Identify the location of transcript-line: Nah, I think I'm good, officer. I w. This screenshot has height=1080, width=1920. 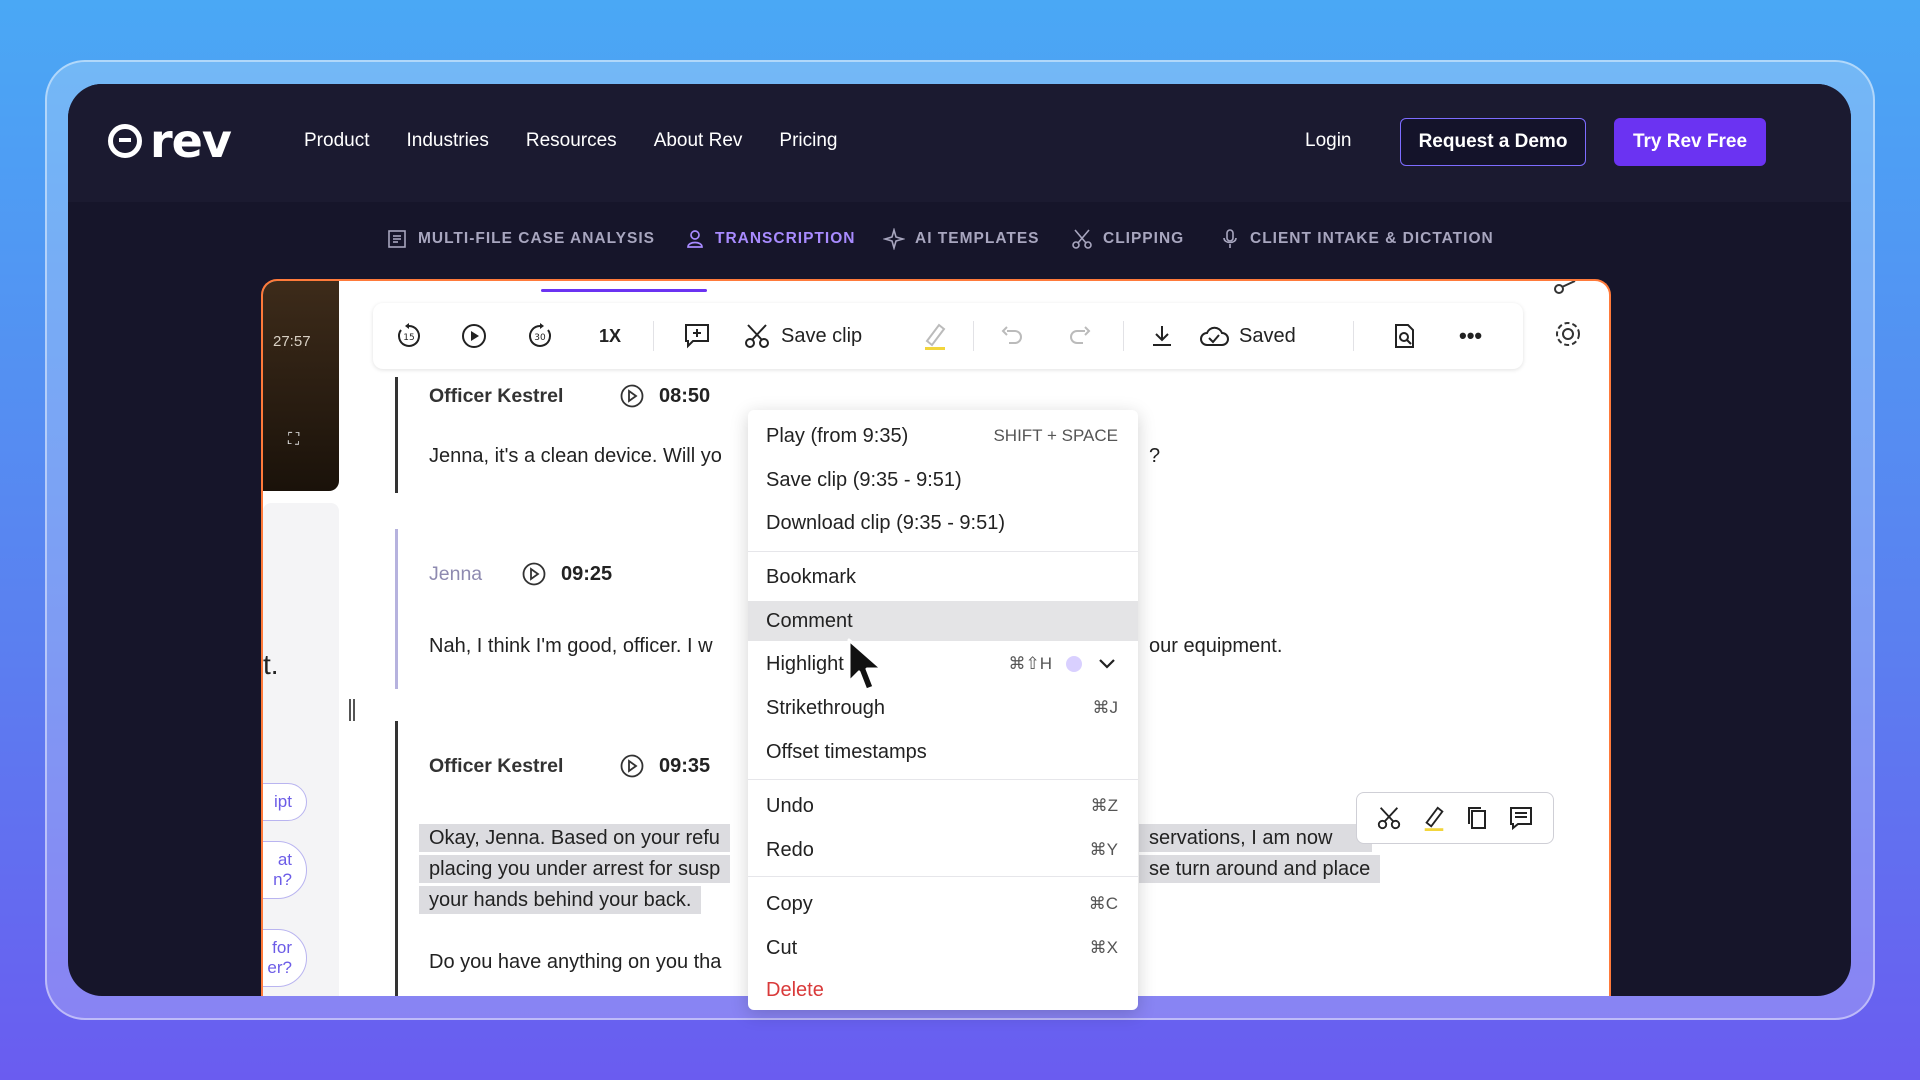
(571, 646).